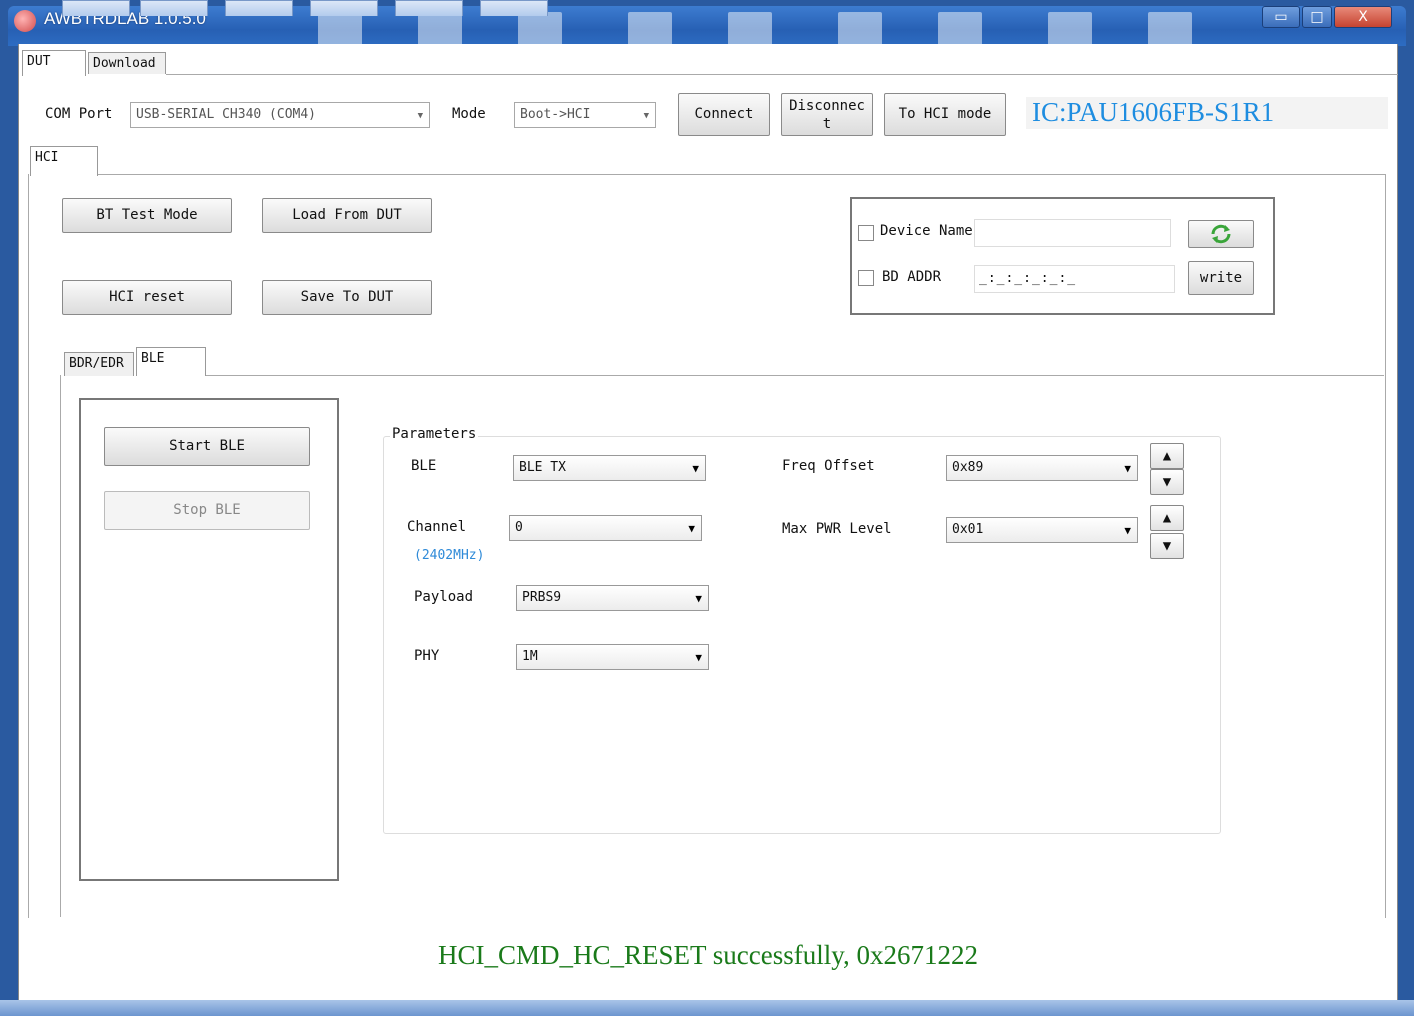 This screenshot has width=1414, height=1016. What do you see at coordinates (542, 467) in the screenshot?
I see `ble-mode-value: BLE TX` at bounding box center [542, 467].